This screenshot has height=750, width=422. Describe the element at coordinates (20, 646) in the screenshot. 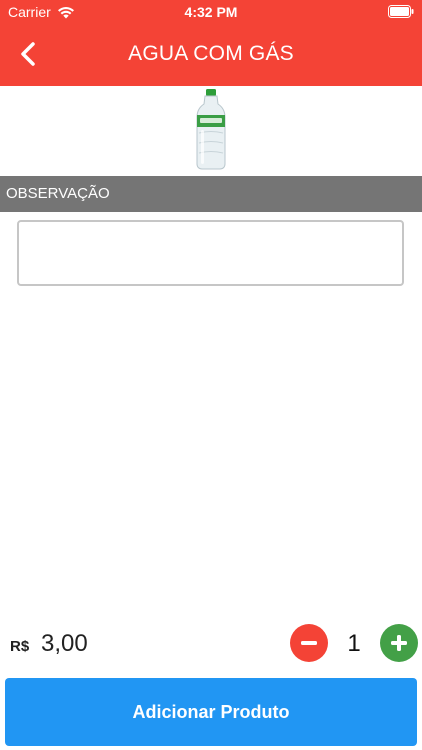

I see `currency-label: R$` at that location.